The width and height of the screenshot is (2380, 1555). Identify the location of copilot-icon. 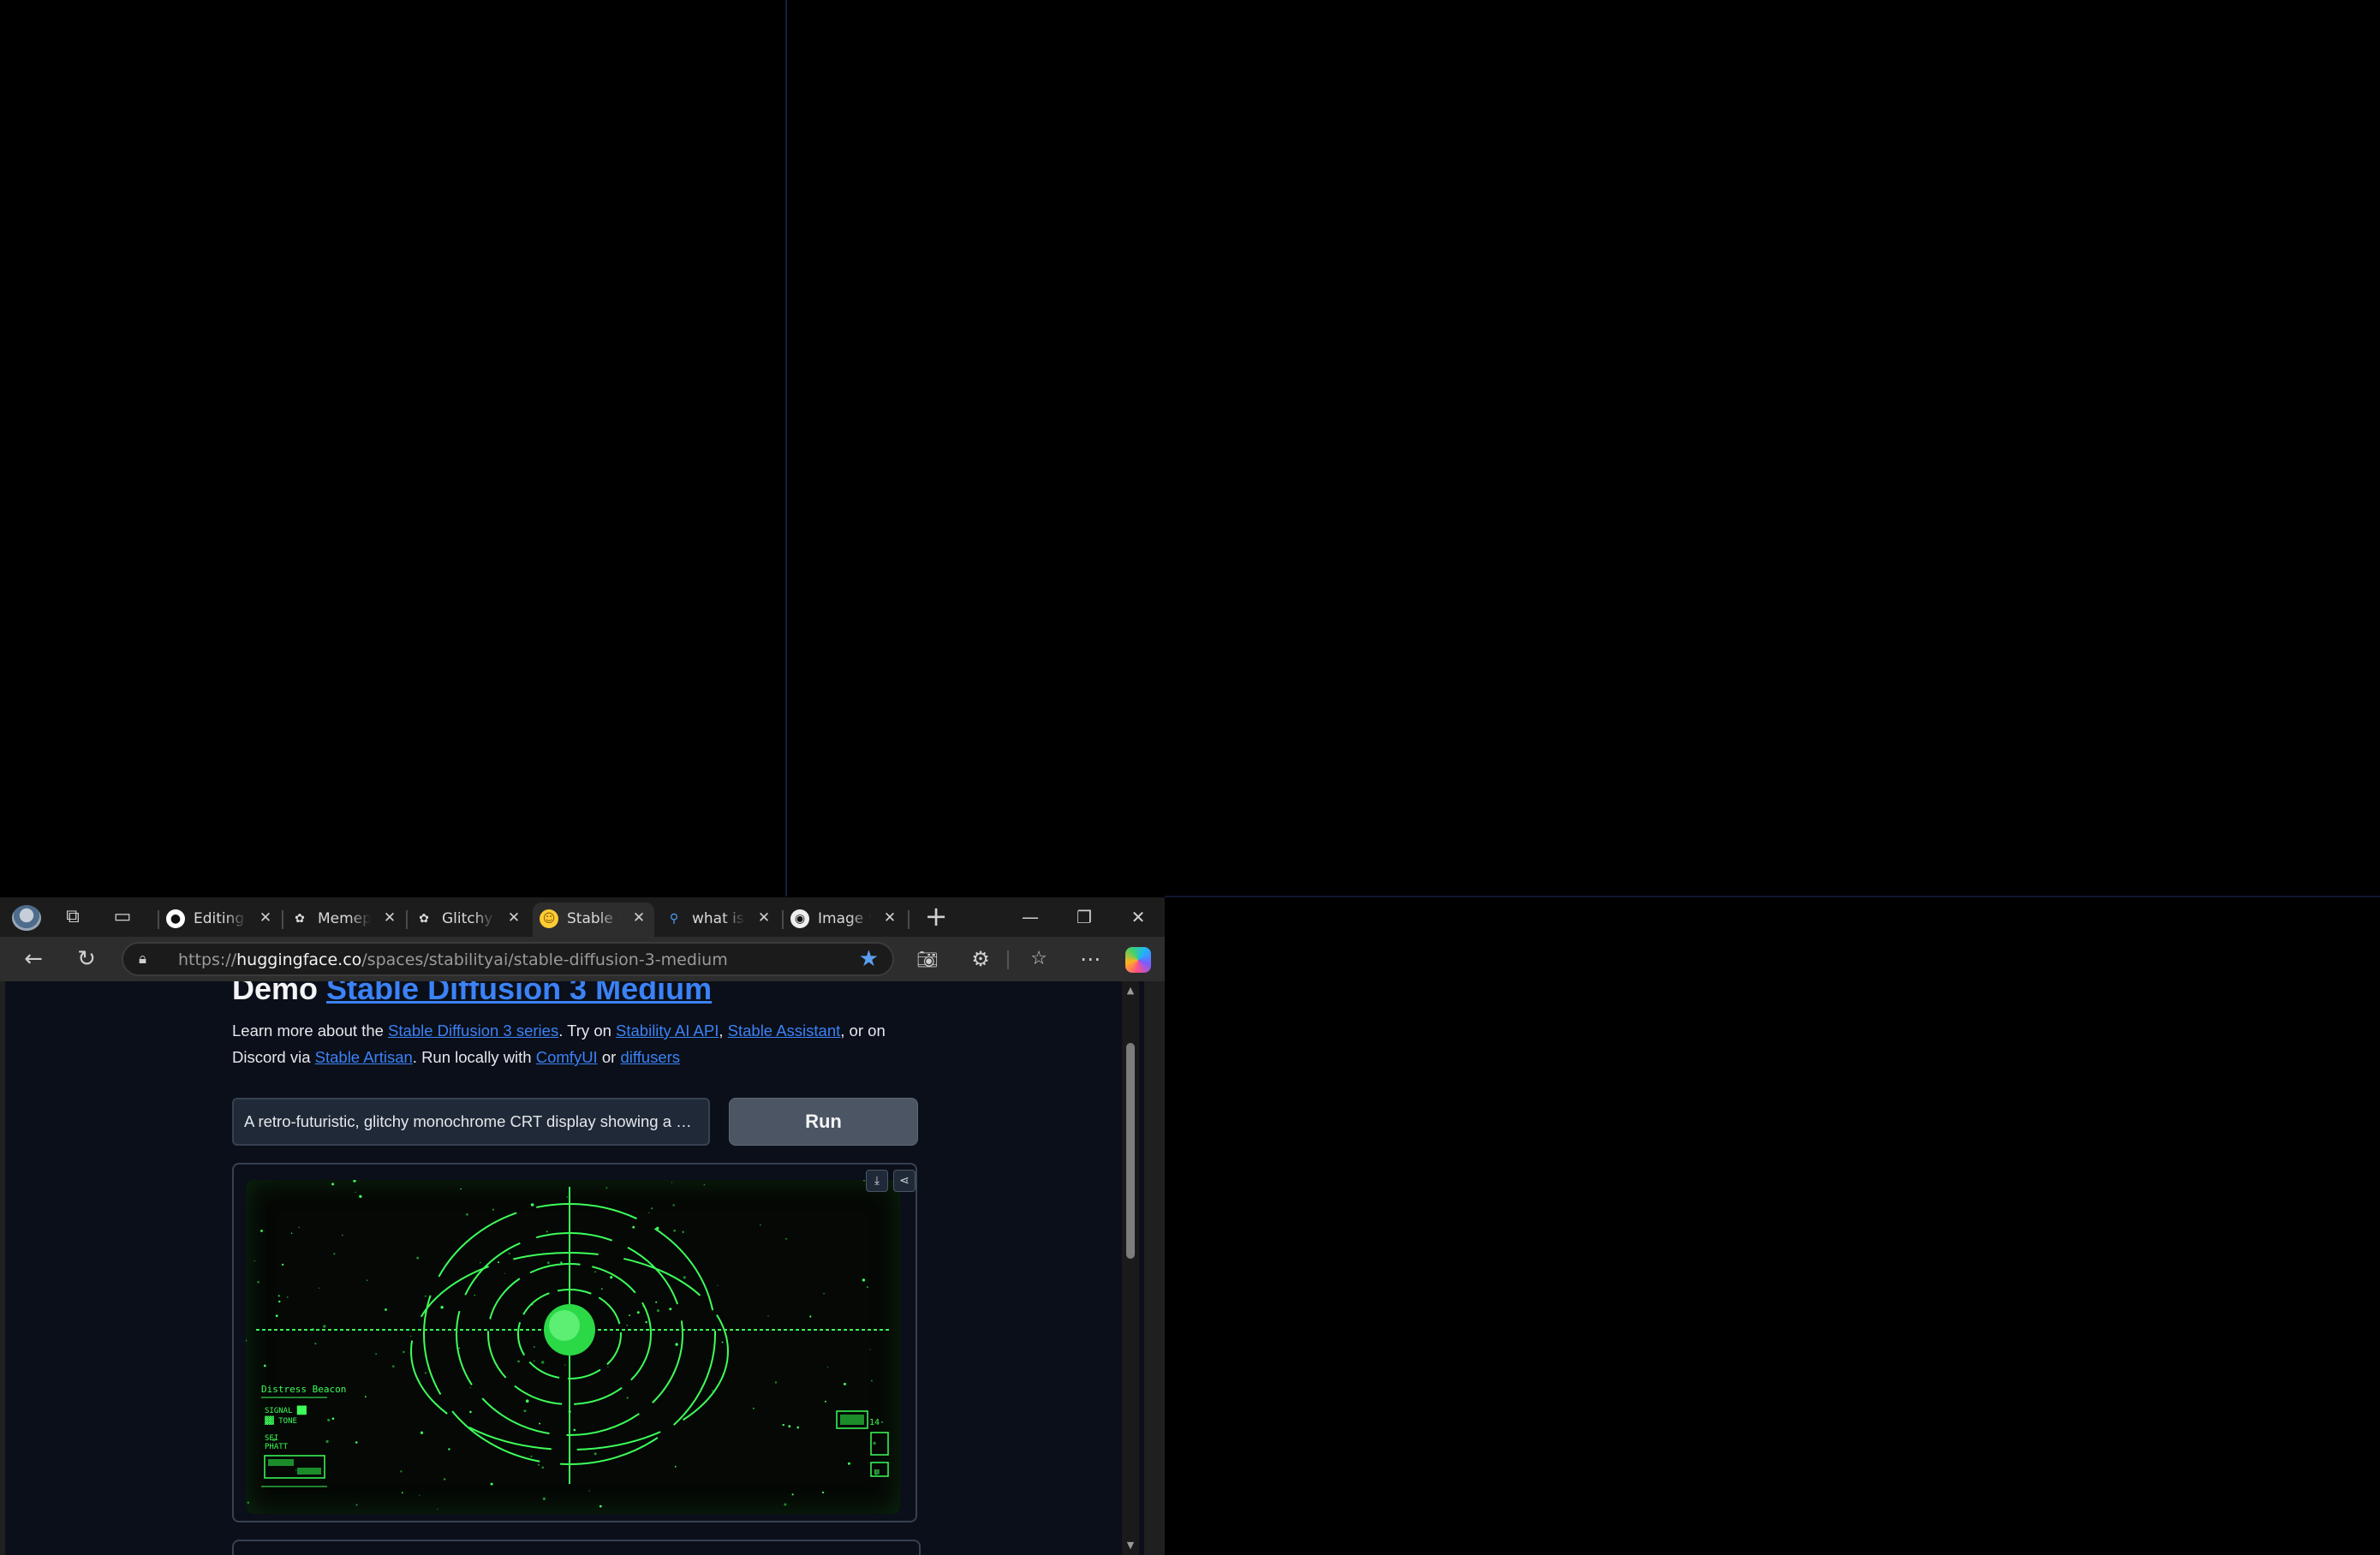
(1138, 960).